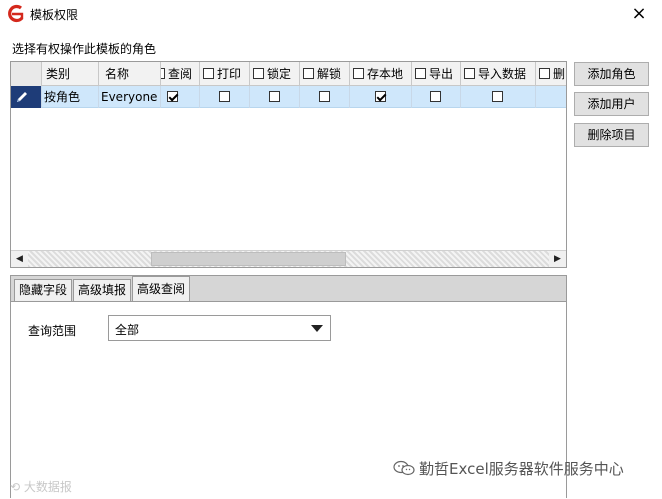 This screenshot has width=662, height=499. I want to click on close-icon: ×, so click(639, 13).